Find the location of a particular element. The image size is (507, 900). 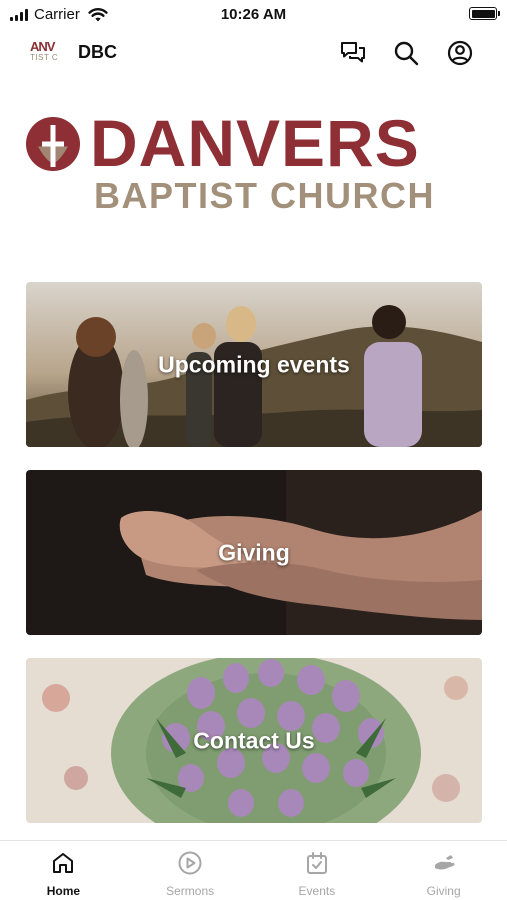

church-mini-logo: ANV TIST C is located at coordinates (47, 53).